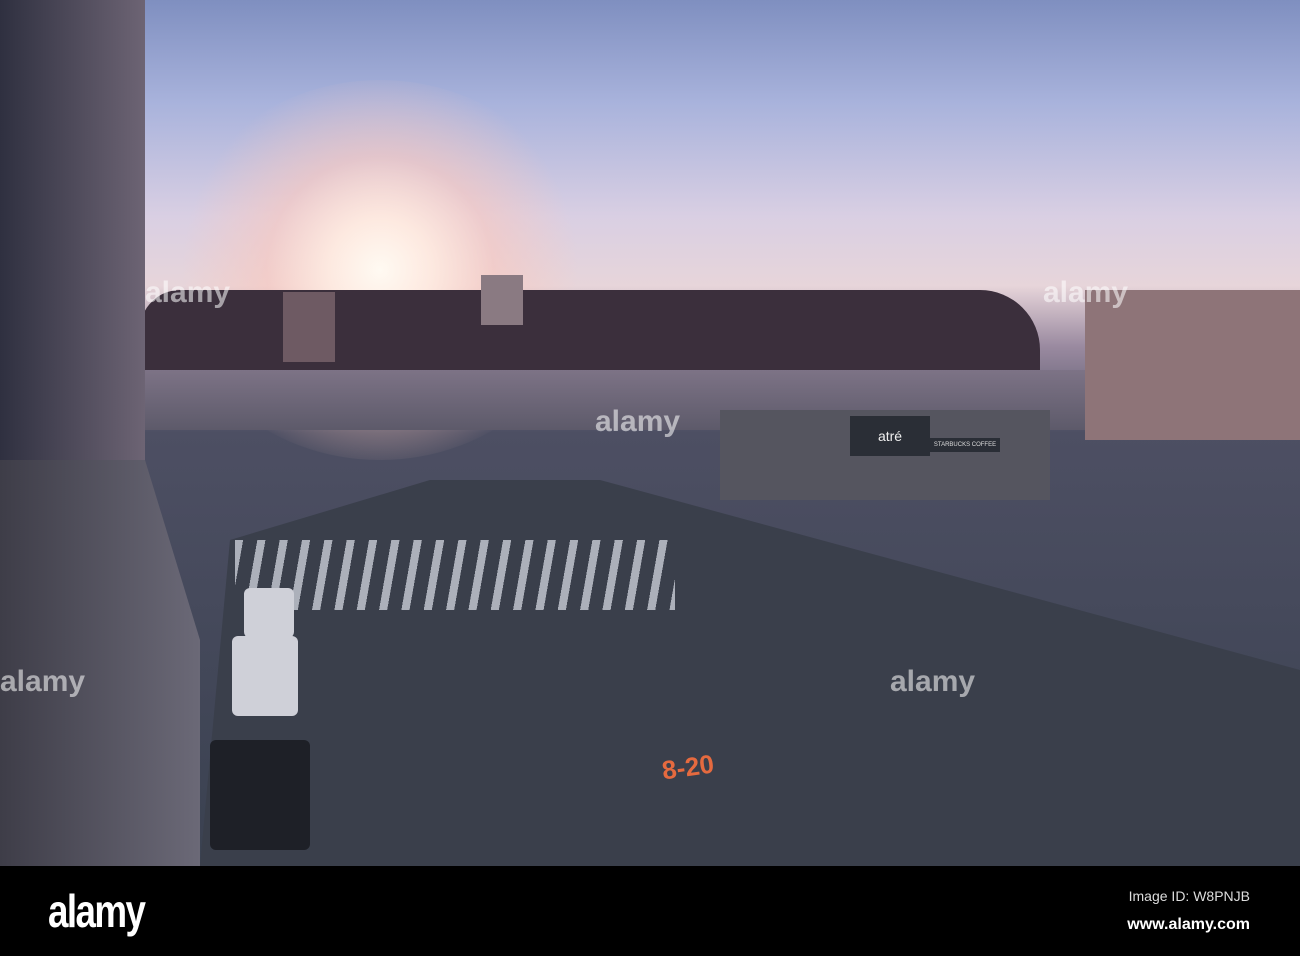 This screenshot has height=956, width=1300. I want to click on alamy-logo: alamy, so click(97, 911).